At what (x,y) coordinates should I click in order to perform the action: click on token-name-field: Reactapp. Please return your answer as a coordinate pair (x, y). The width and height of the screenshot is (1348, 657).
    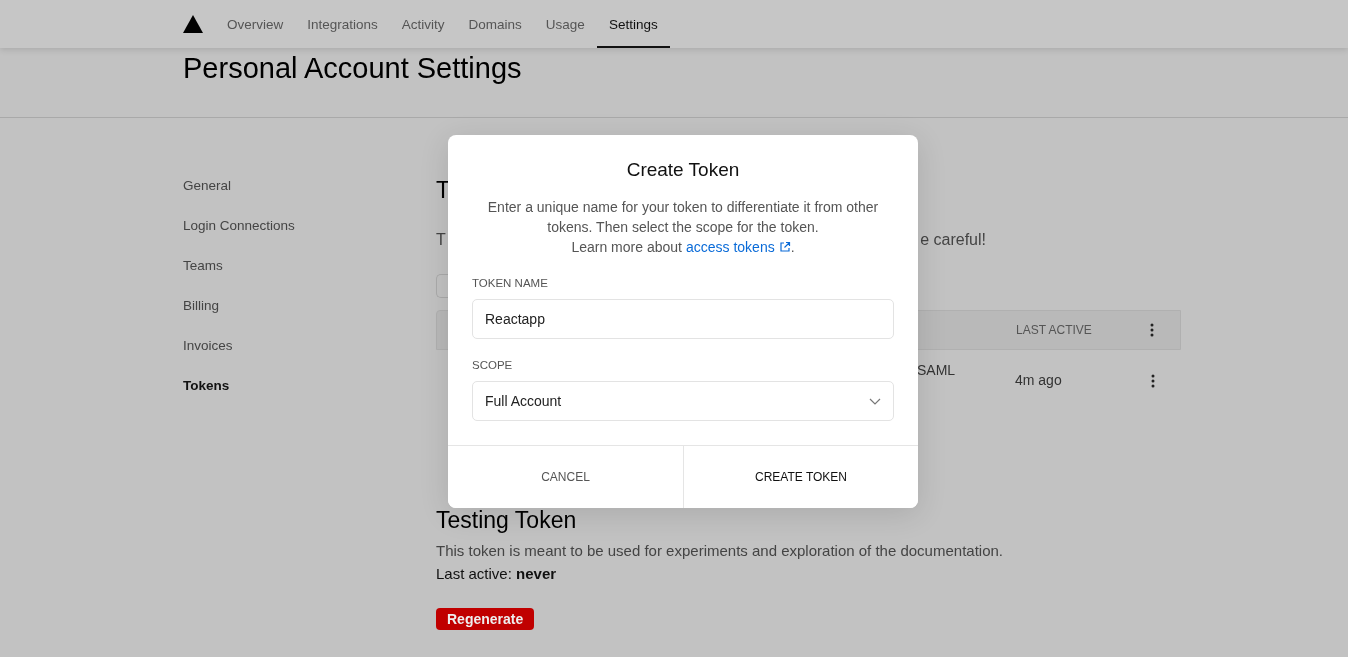
    Looking at the image, I should click on (683, 319).